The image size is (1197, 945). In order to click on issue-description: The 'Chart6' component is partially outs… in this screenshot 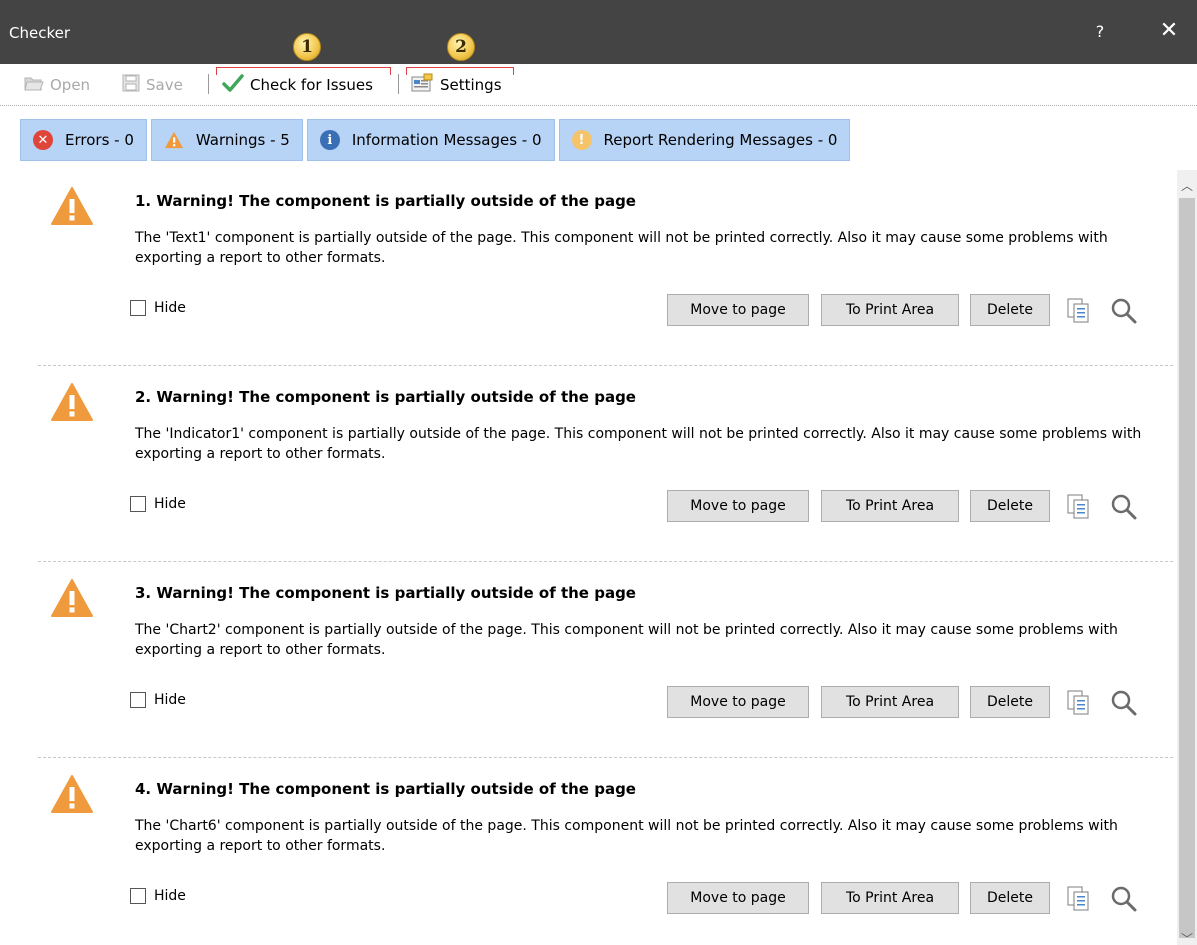, I will do `click(626, 836)`.